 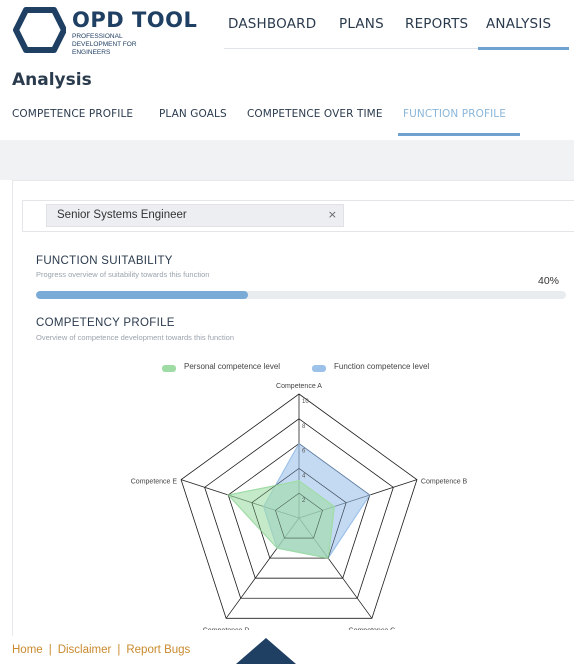 I want to click on content-background, so click(x=287, y=160).